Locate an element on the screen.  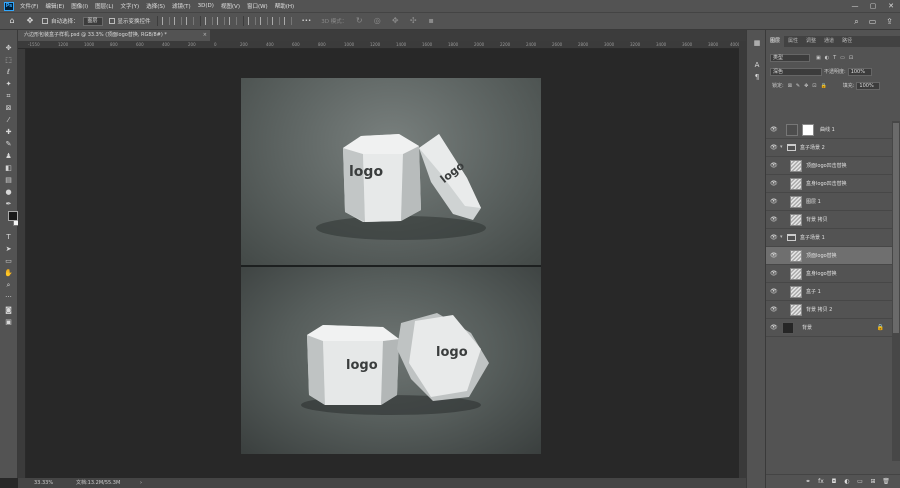
tab-properties: 属性 is located at coordinates (793, 41).